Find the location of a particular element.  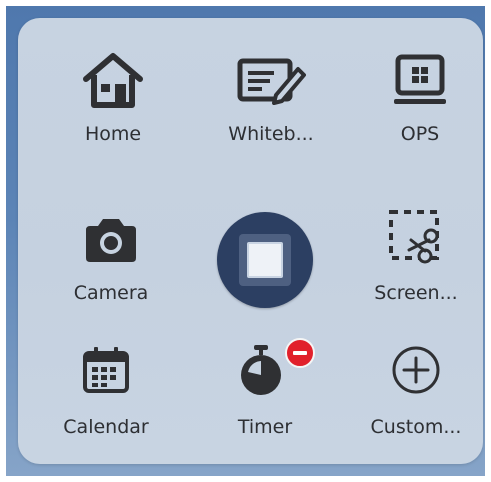

calendar-icon is located at coordinates (106, 370).